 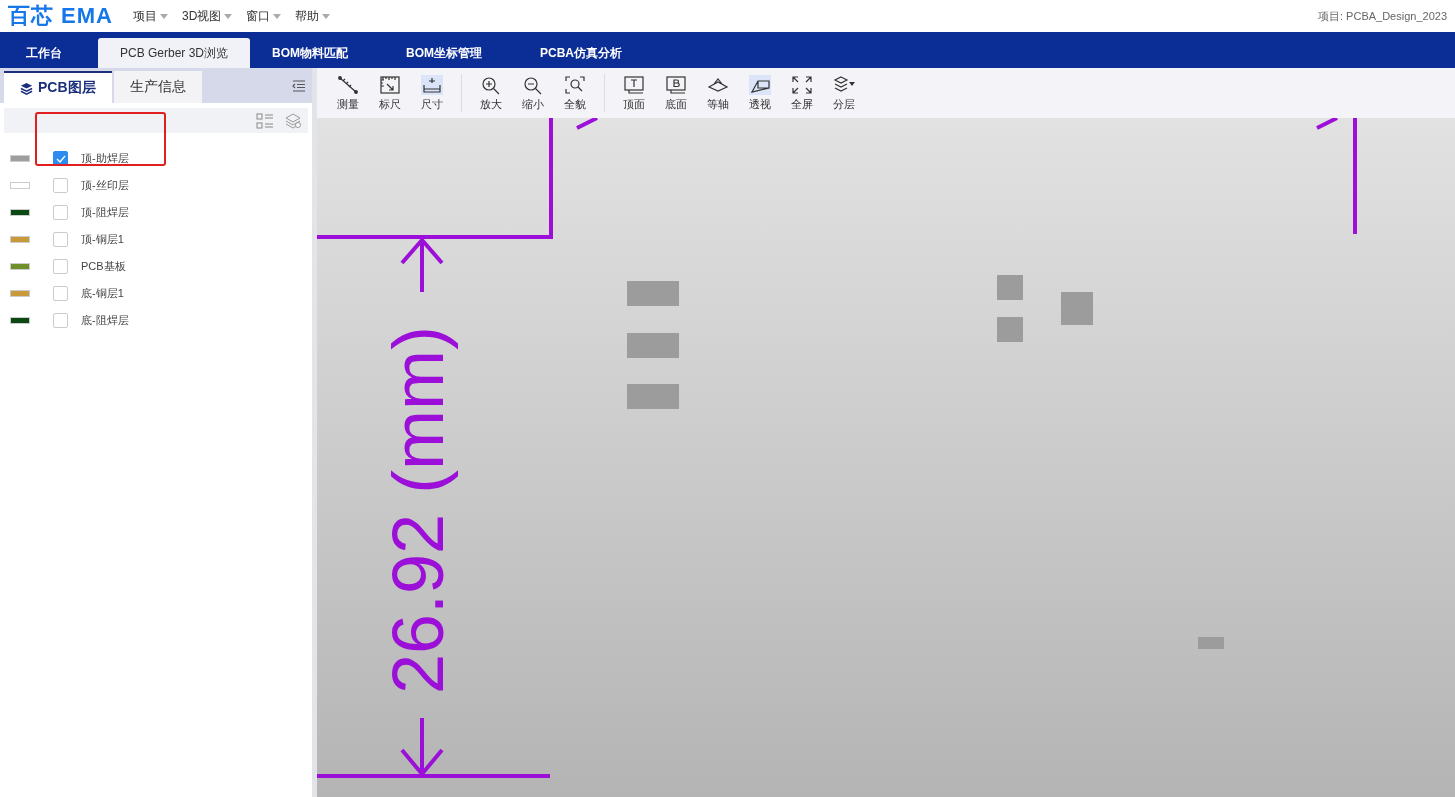 I want to click on layer-label: 顶-助焊层, so click(x=105, y=158).